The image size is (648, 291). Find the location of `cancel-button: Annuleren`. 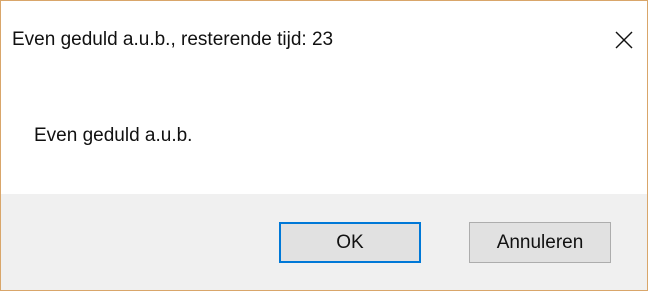

cancel-button: Annuleren is located at coordinates (540, 242).